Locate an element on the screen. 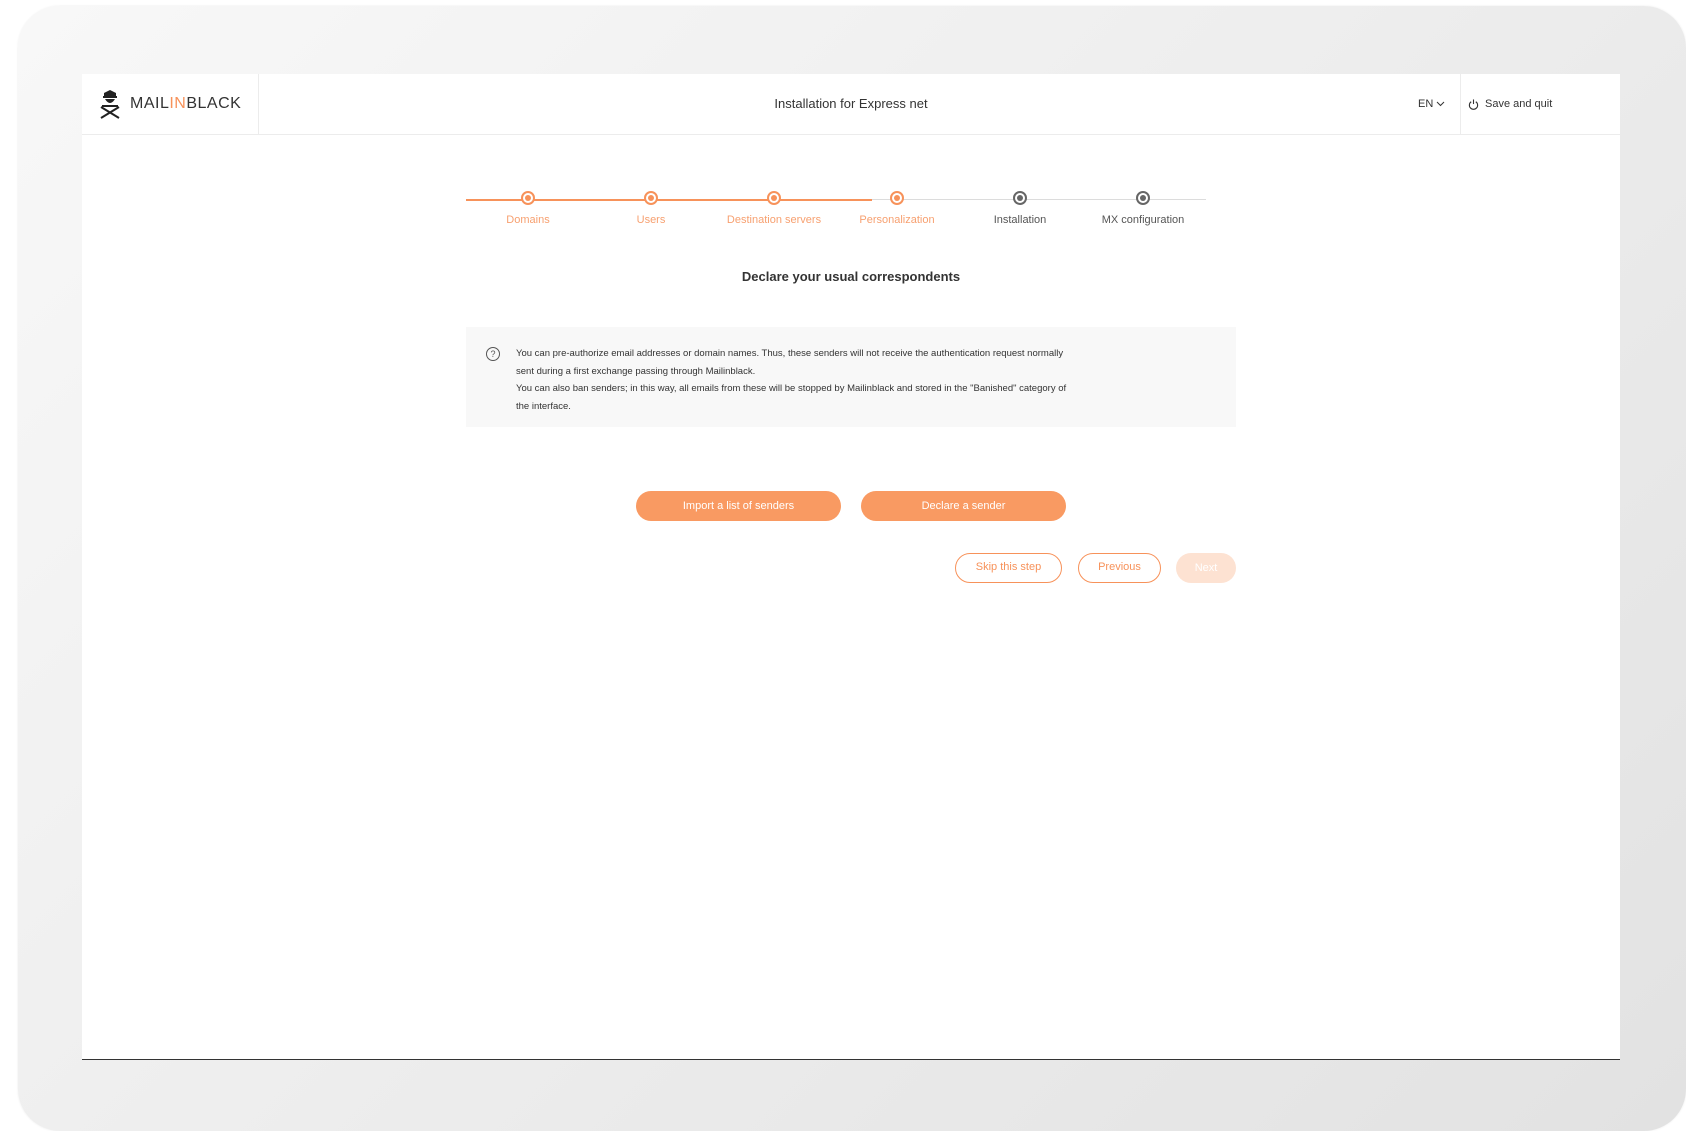  save-and-quit-label: Save and quit is located at coordinates (1519, 104).